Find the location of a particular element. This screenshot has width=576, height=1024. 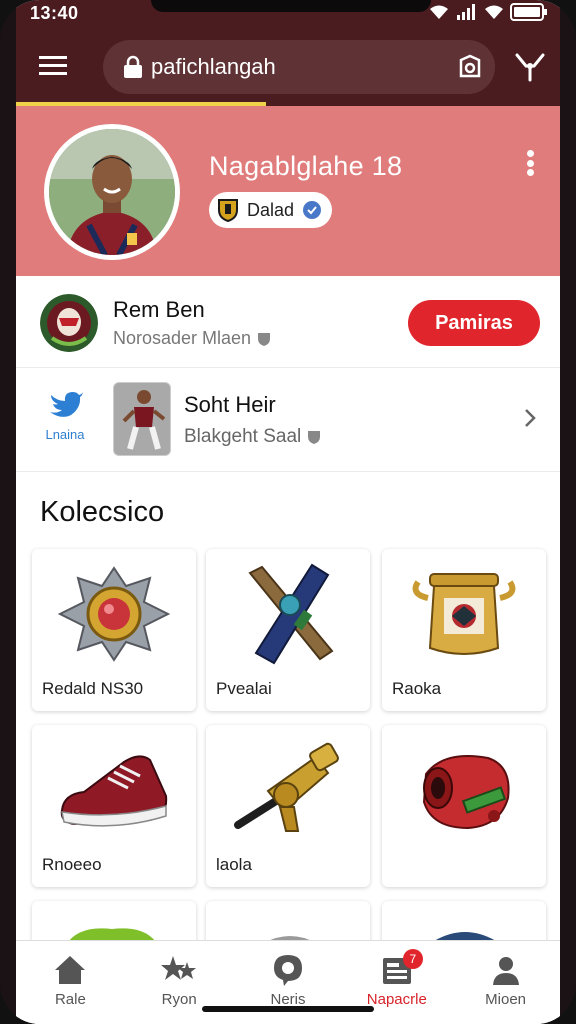

collection-card is located at coordinates (464, 806).